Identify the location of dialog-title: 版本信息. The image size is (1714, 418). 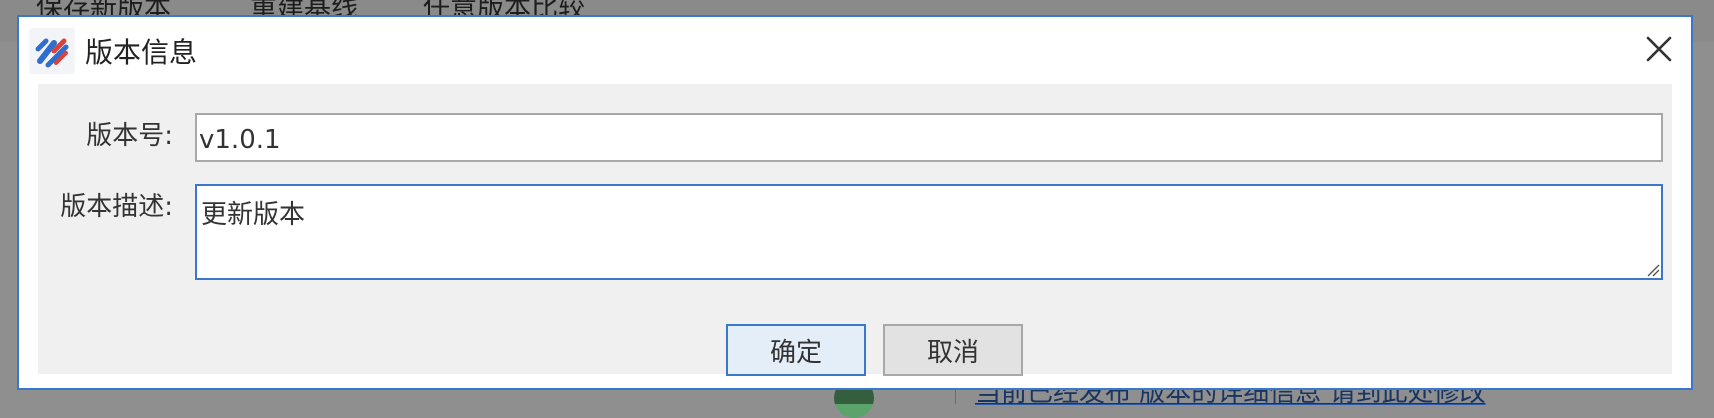
(141, 52).